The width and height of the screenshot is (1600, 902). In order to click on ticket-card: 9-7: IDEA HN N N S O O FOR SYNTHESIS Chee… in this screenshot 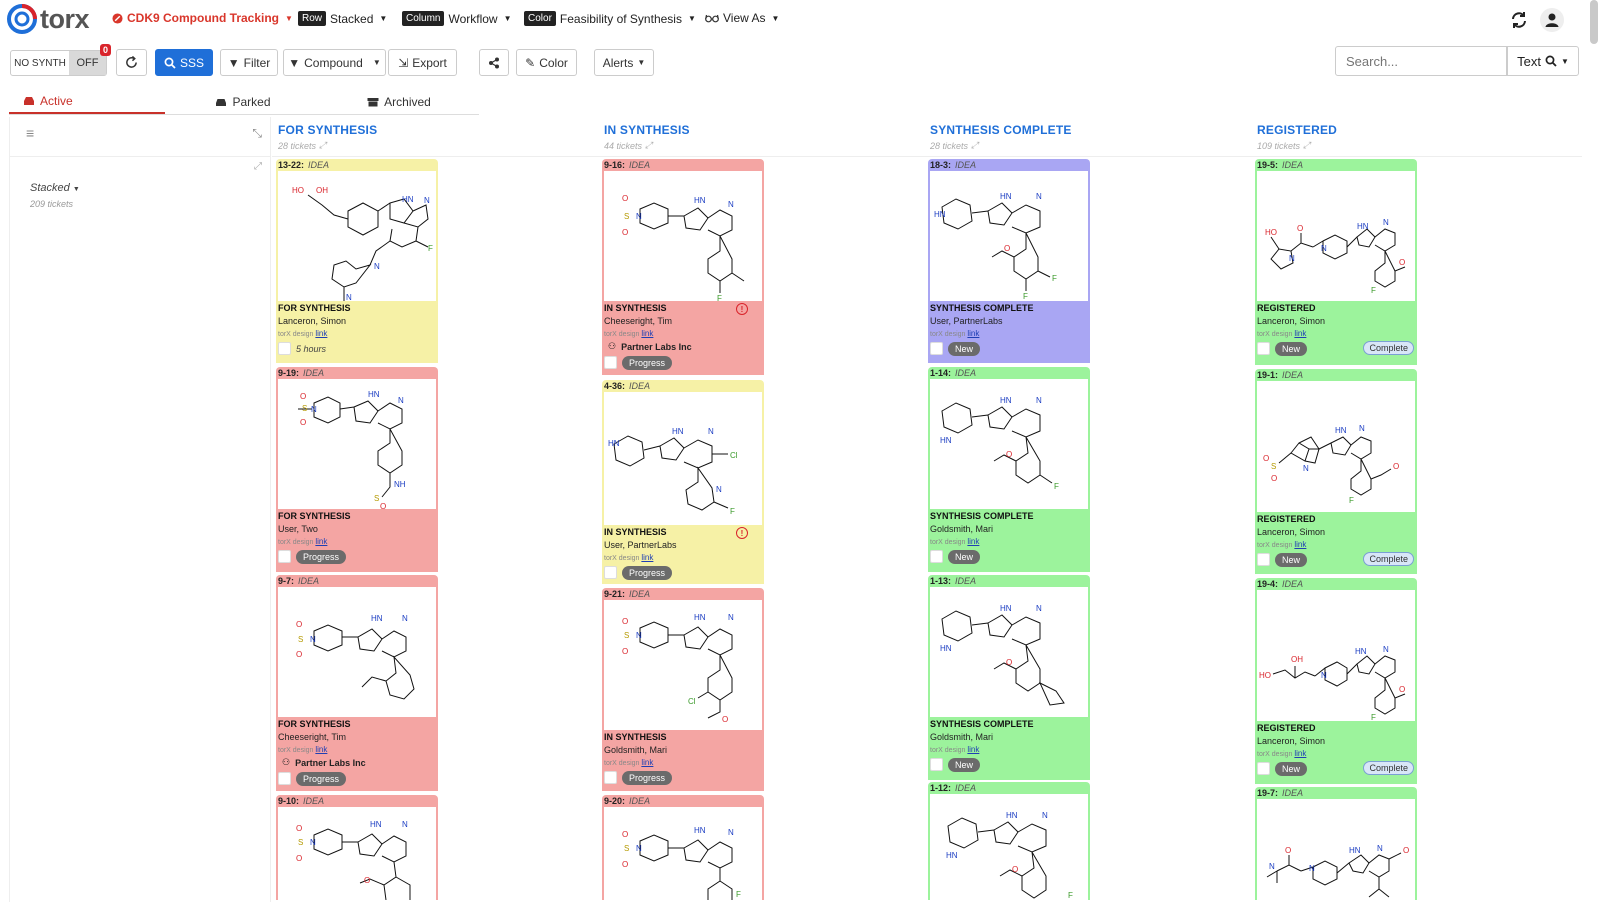, I will do `click(357, 683)`.